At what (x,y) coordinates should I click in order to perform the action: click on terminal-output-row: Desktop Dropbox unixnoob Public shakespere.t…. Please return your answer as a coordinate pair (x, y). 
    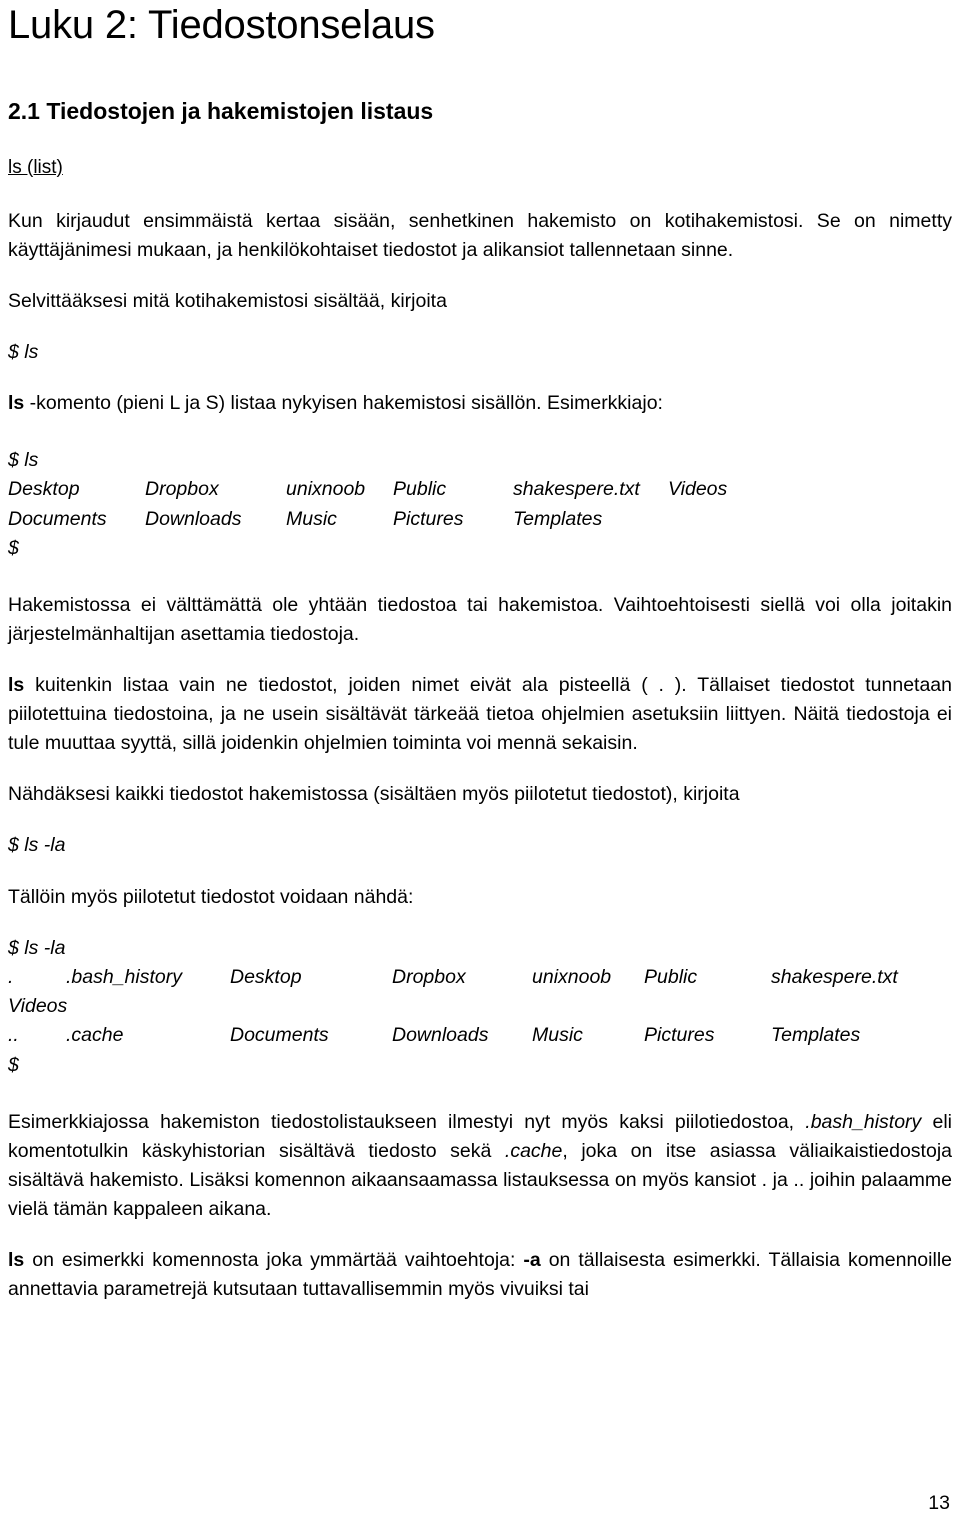
    Looking at the image, I should click on (480, 489).